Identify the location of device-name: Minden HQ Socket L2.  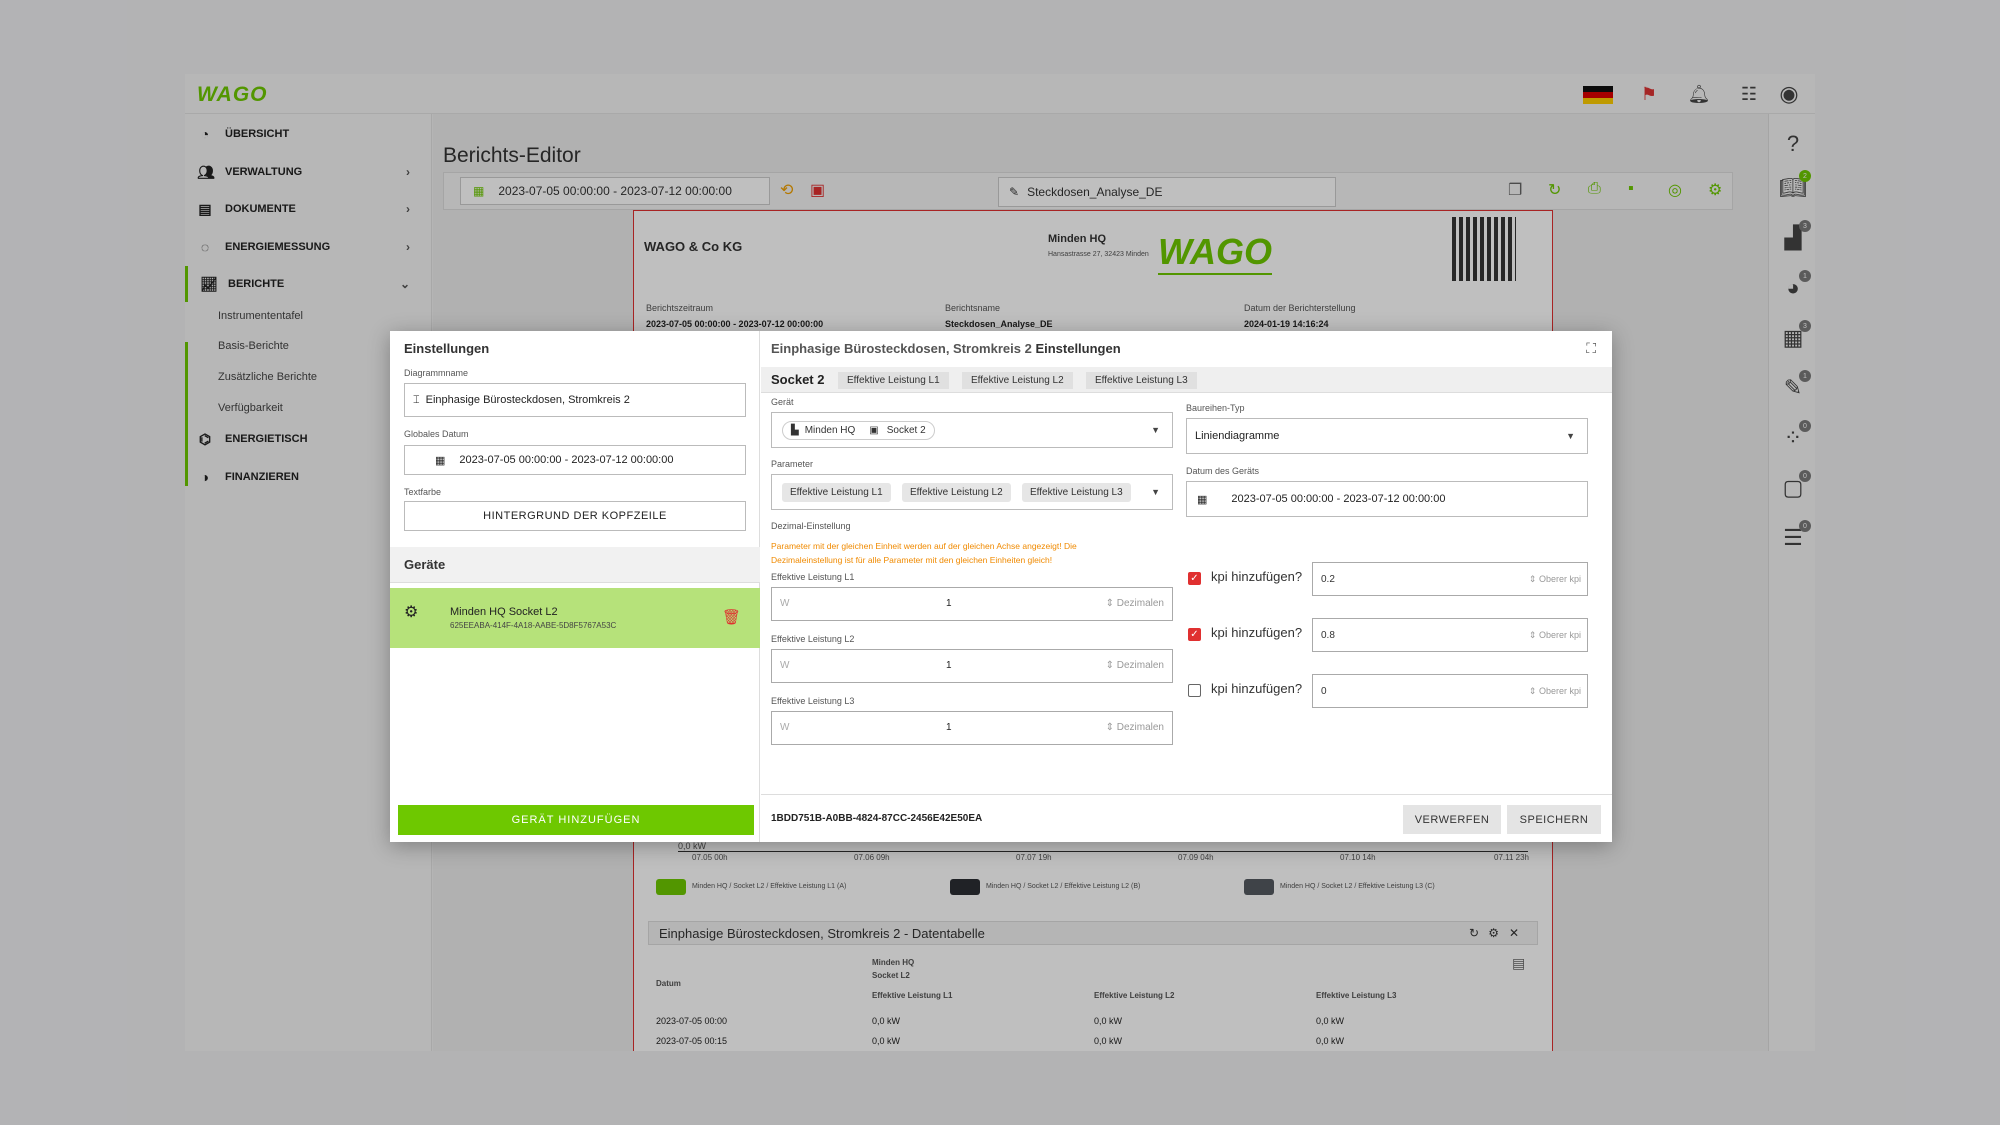
(504, 612).